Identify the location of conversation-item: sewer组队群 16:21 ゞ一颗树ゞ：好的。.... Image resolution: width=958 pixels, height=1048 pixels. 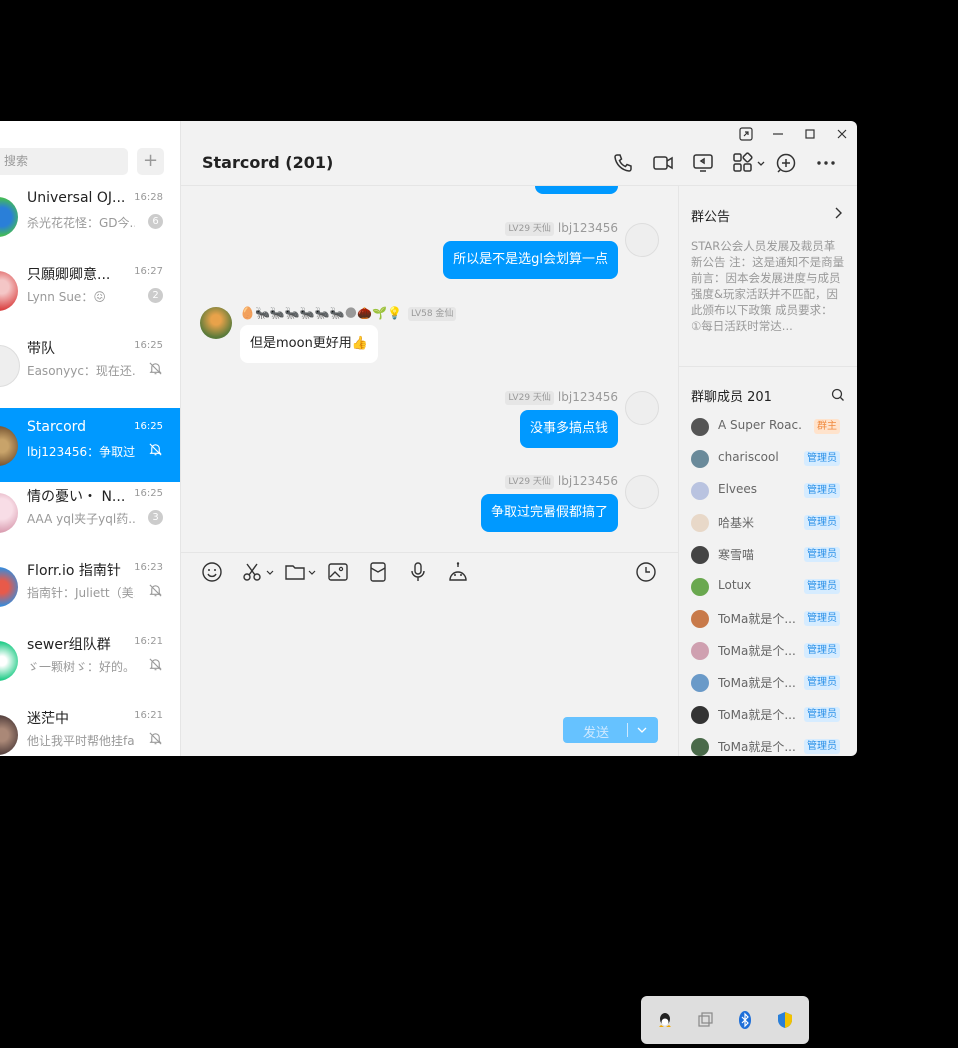
(90, 660).